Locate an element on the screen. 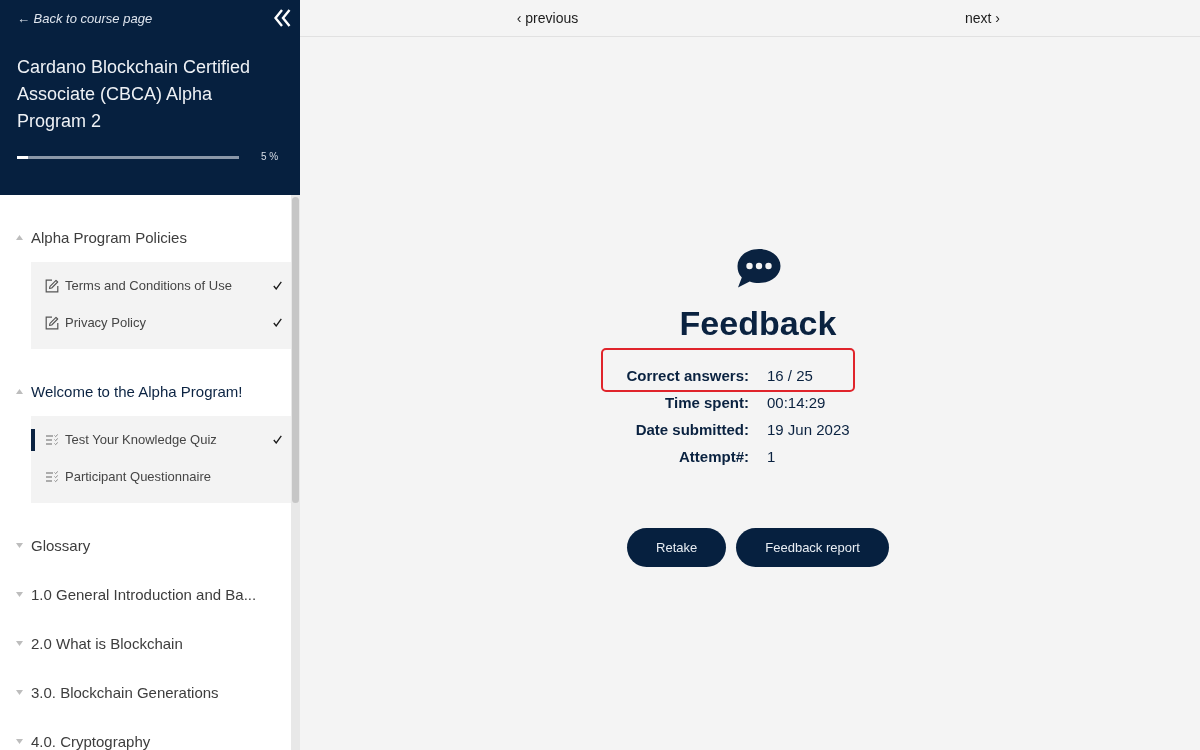 Image resolution: width=1200 pixels, height=750 pixels. result-value: 1 is located at coordinates (771, 457).